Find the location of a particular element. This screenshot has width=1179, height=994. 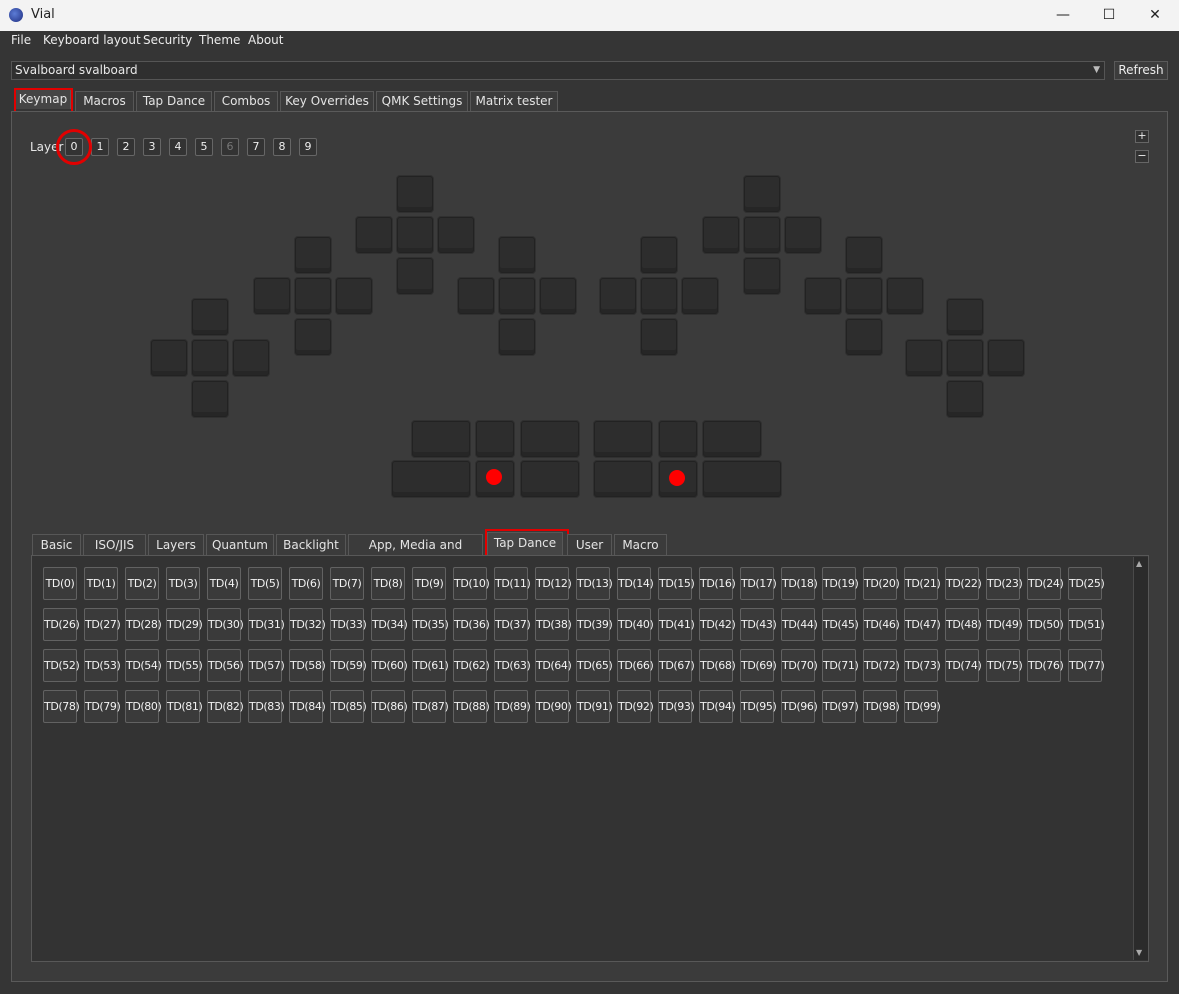

tap-dance-key: TD(19) is located at coordinates (840, 583).